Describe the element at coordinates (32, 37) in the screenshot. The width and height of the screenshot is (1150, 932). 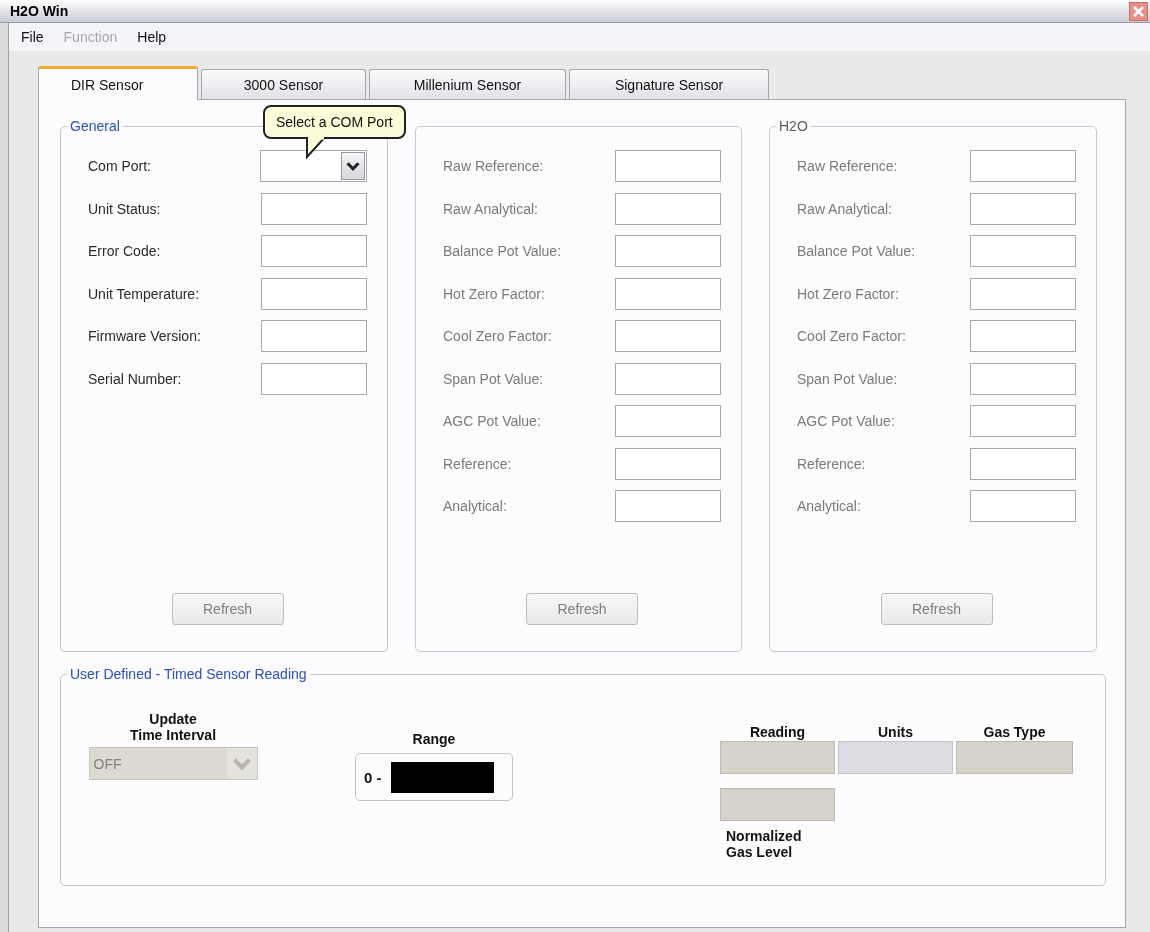
I see `menu-item: File` at that location.